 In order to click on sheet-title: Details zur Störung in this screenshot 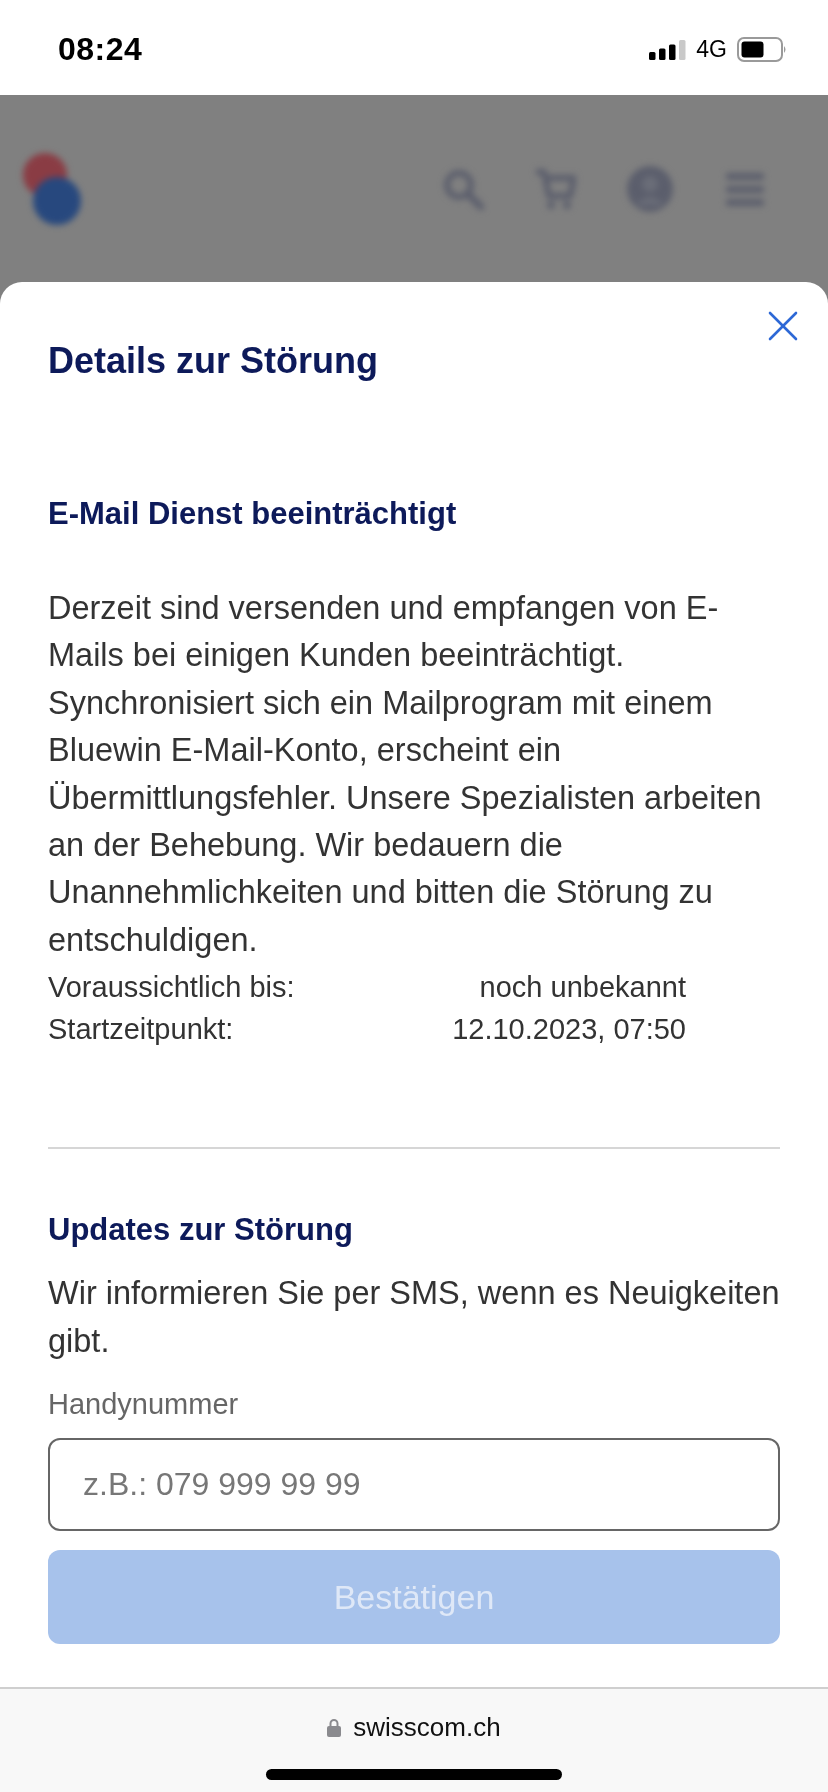, I will do `click(214, 361)`.